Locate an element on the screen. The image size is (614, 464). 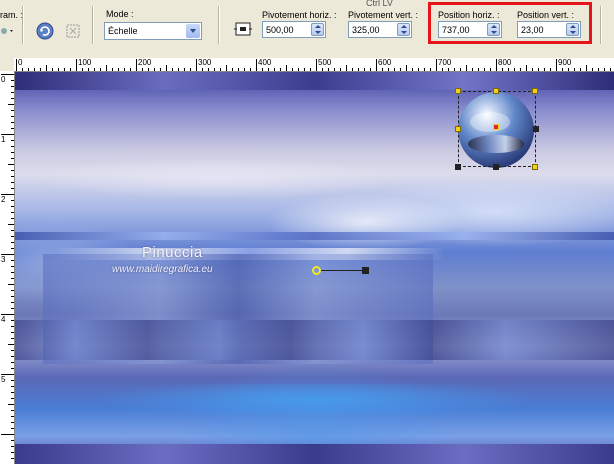
ruler-label: 0 is located at coordinates (20, 62).